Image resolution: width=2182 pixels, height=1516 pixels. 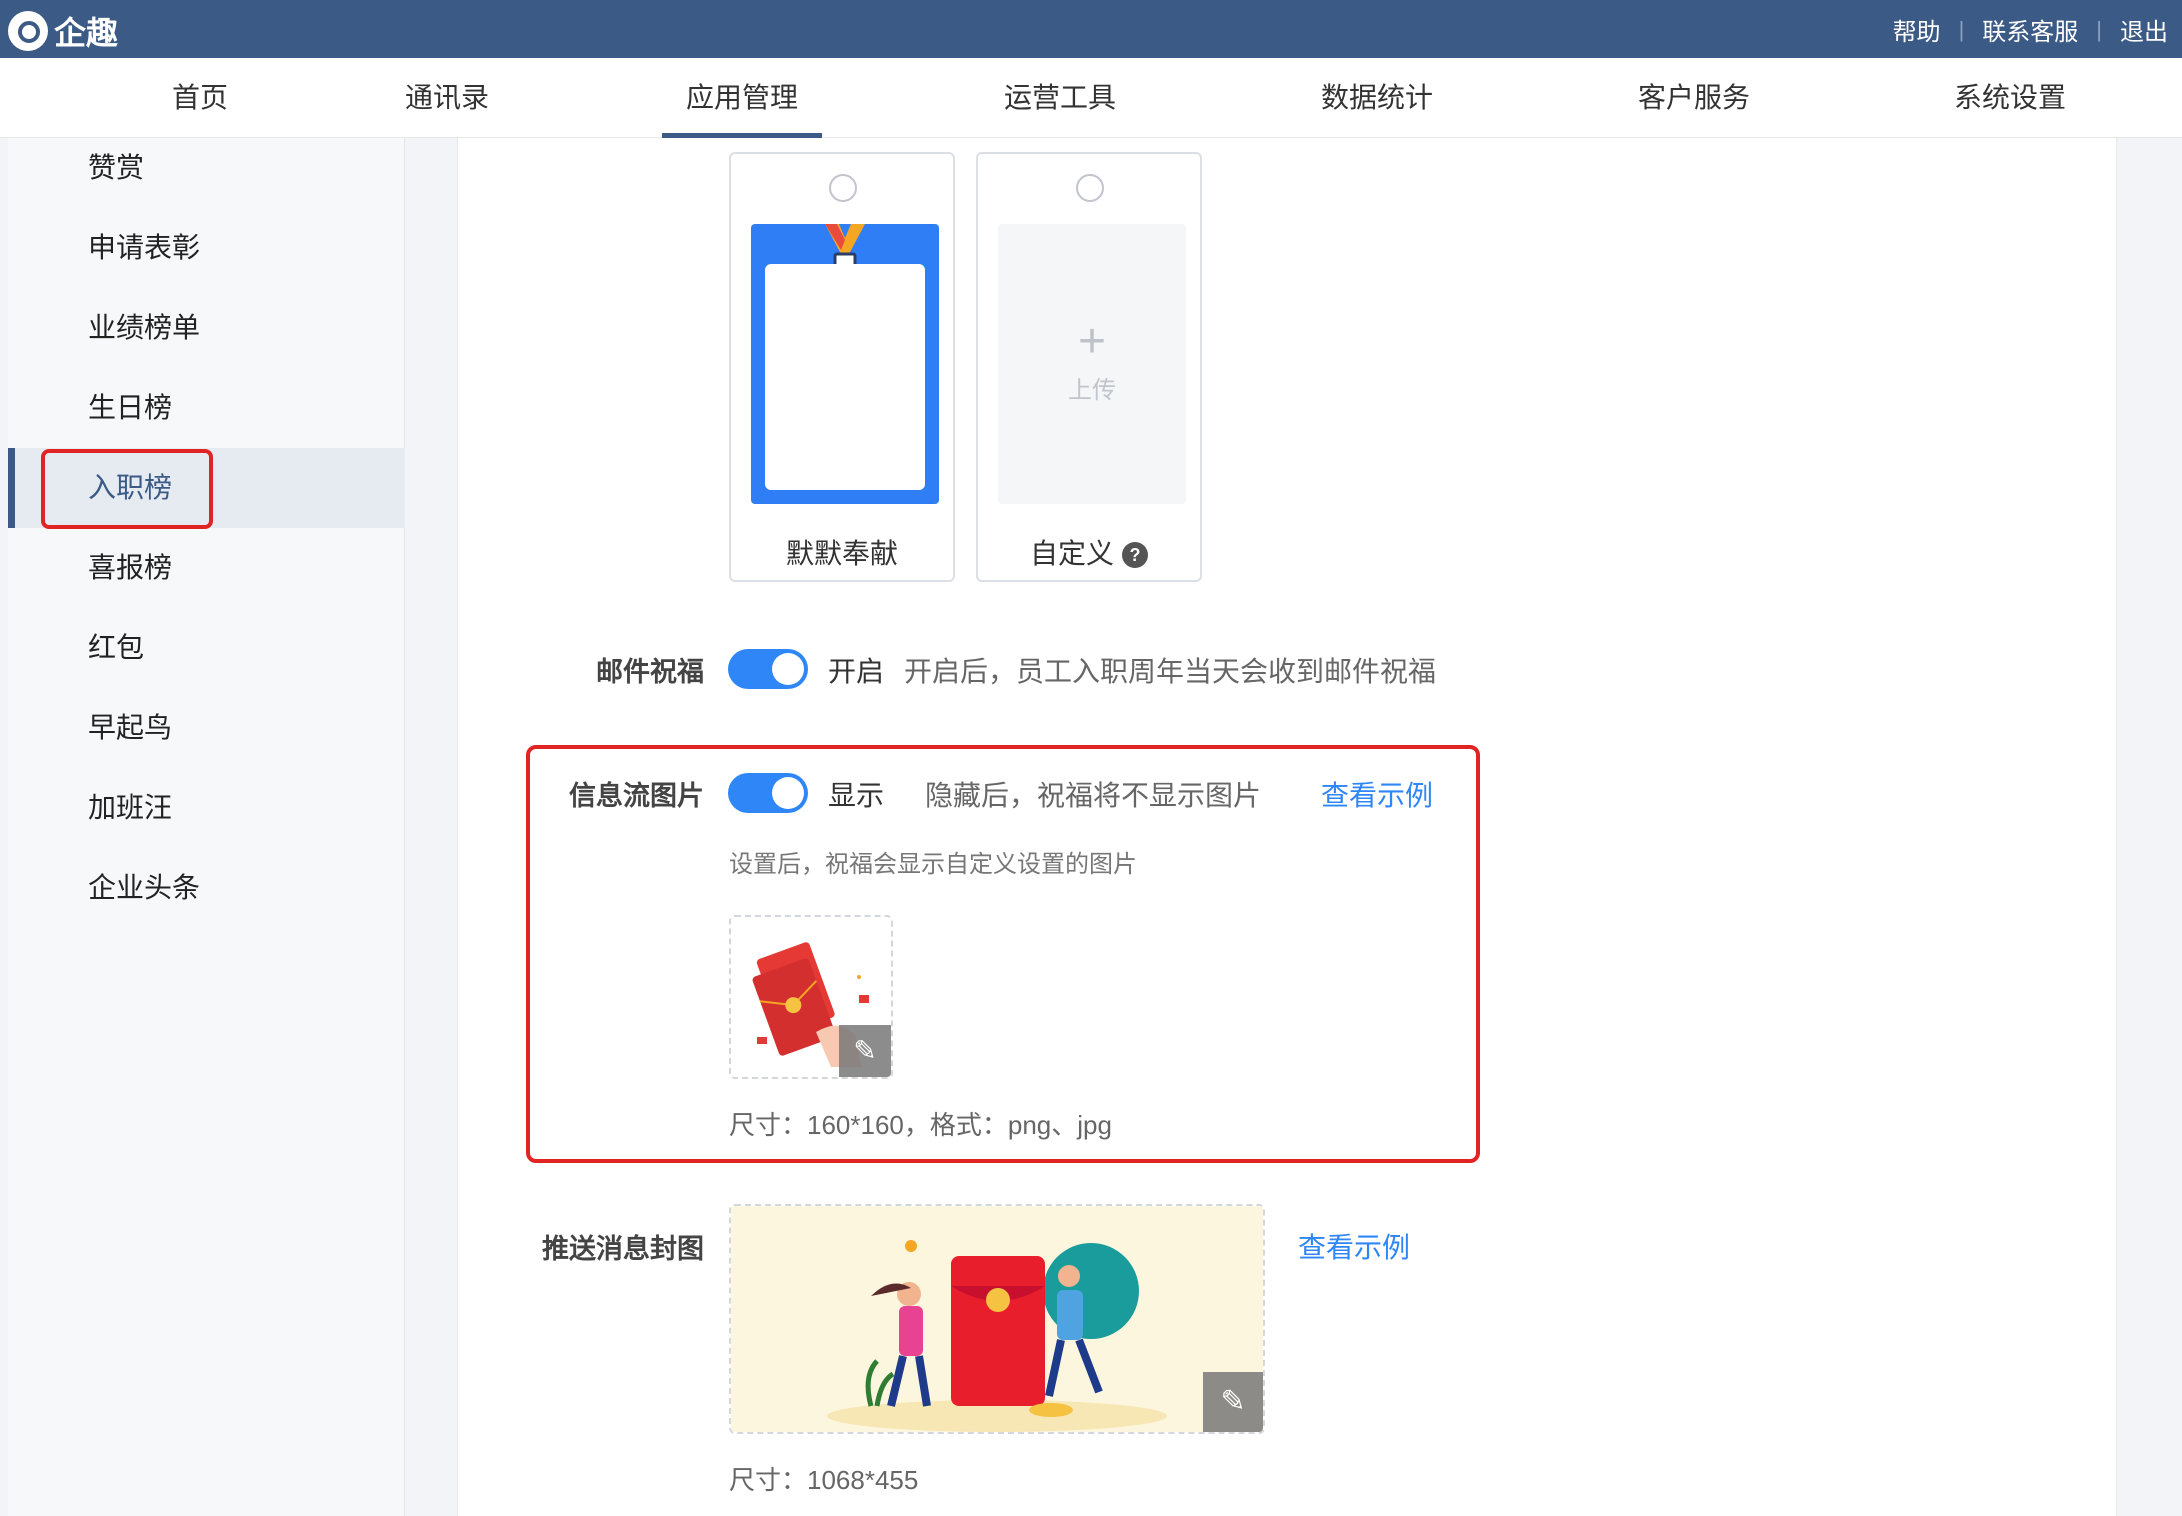 What do you see at coordinates (206, 408) in the screenshot?
I see `sidebar-item-birthday: 生日榜` at bounding box center [206, 408].